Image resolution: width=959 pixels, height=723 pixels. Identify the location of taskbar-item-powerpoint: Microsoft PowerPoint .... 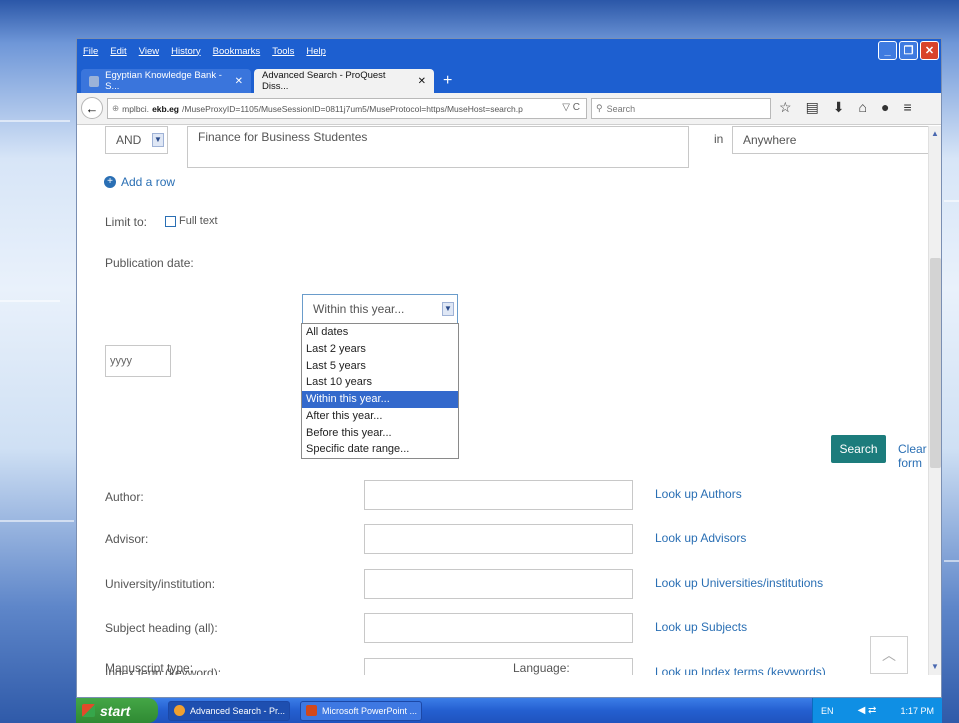
(361, 710).